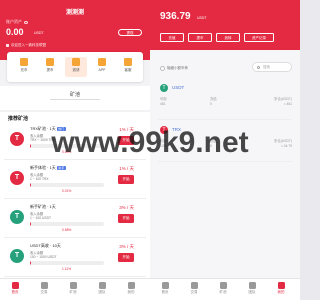  Describe the element at coordinates (61, 129) in the screenshot. I see `item-tag: 热门` at that location.